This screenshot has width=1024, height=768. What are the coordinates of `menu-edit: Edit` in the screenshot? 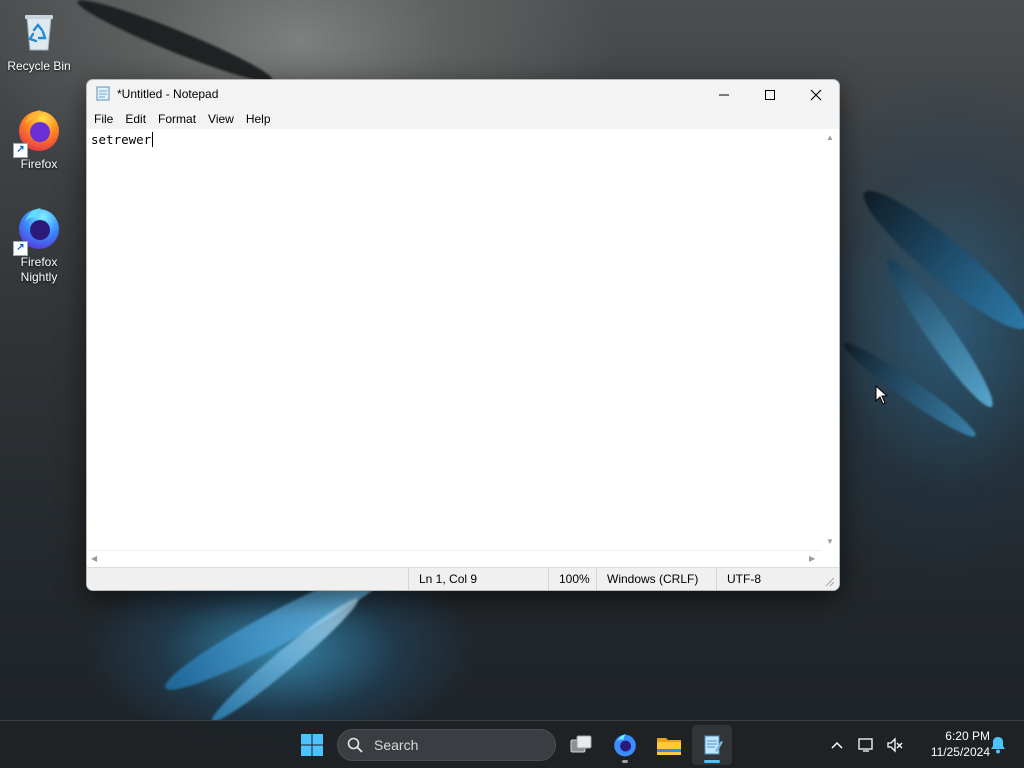 It's located at (137, 119).